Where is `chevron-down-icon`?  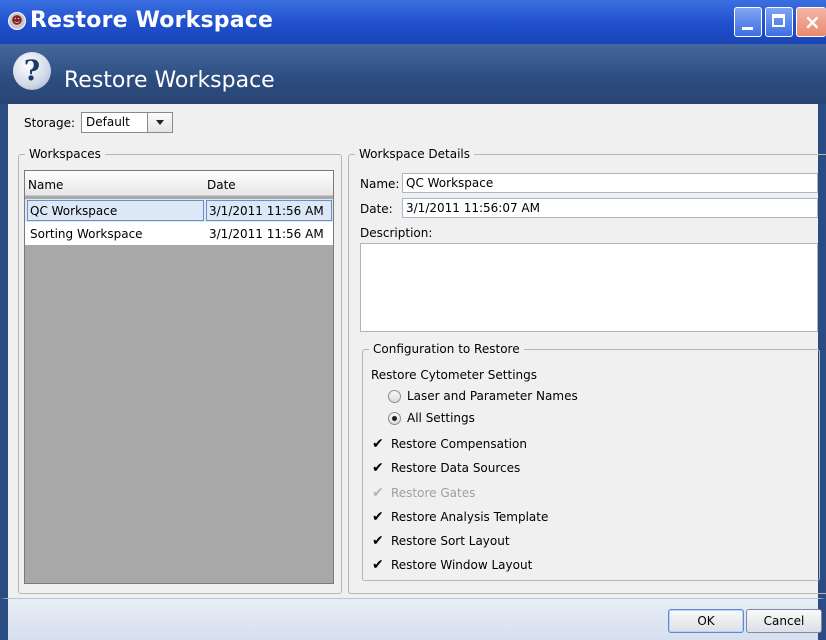
chevron-down-icon is located at coordinates (159, 122).